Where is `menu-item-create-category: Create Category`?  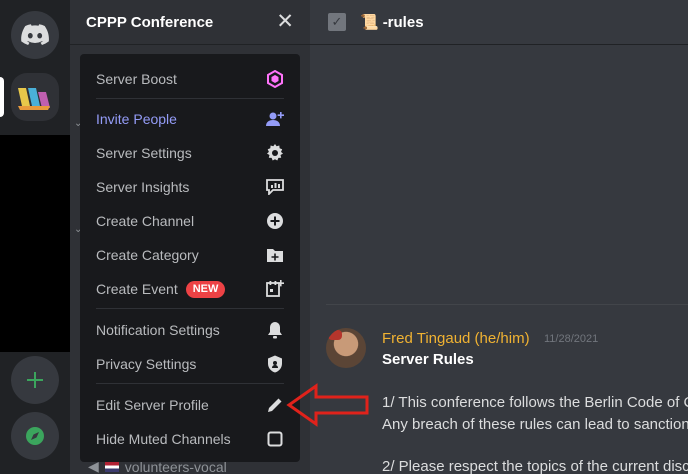 menu-item-create-category: Create Category is located at coordinates (190, 255).